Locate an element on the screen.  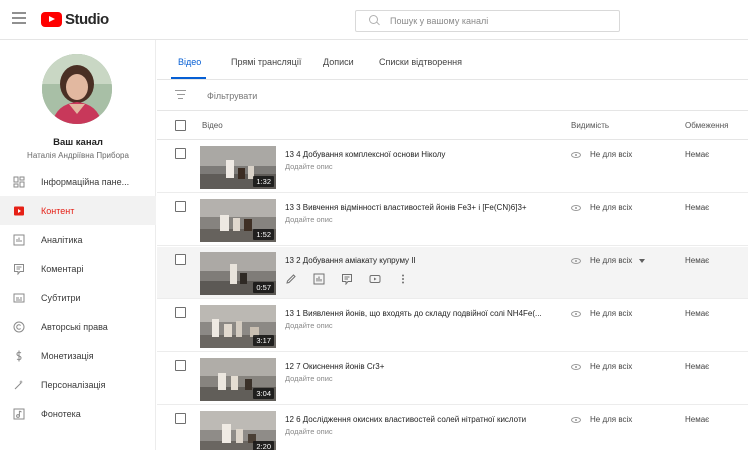
video-thumbnail: 1:32 is located at coordinates (238, 167).